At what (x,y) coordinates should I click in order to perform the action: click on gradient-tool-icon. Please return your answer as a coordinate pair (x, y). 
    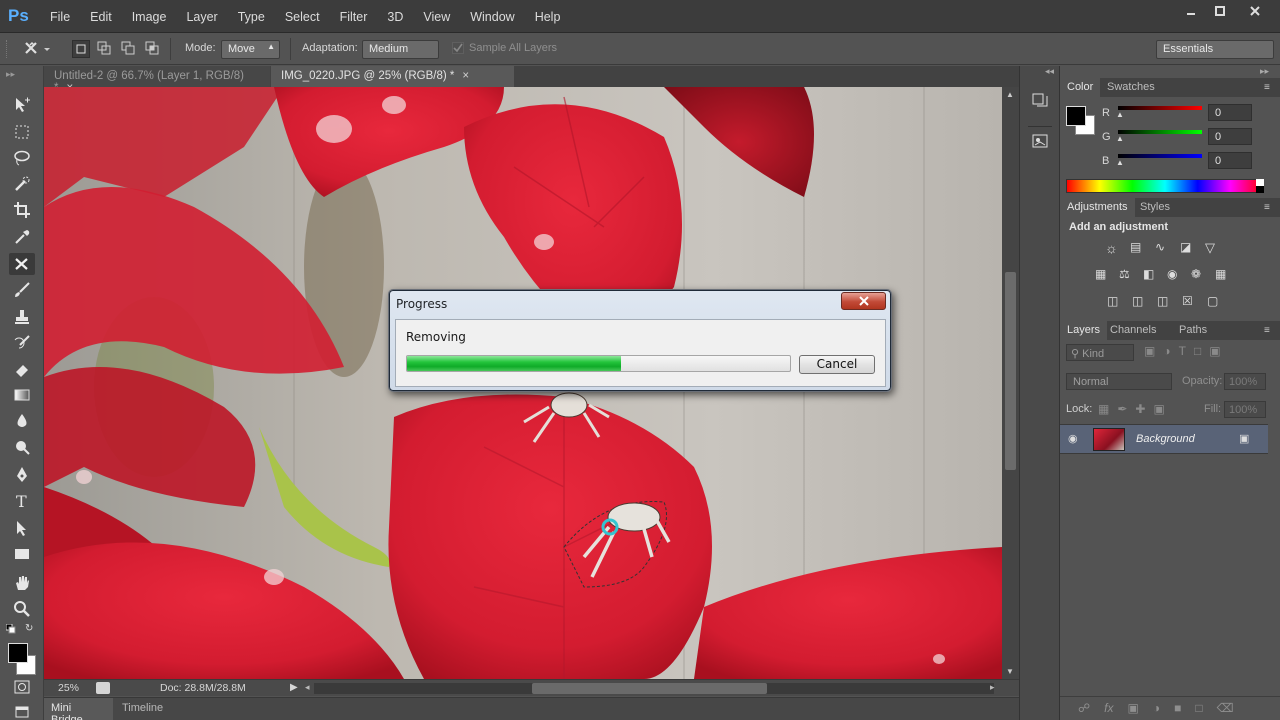
    Looking at the image, I should click on (22, 395).